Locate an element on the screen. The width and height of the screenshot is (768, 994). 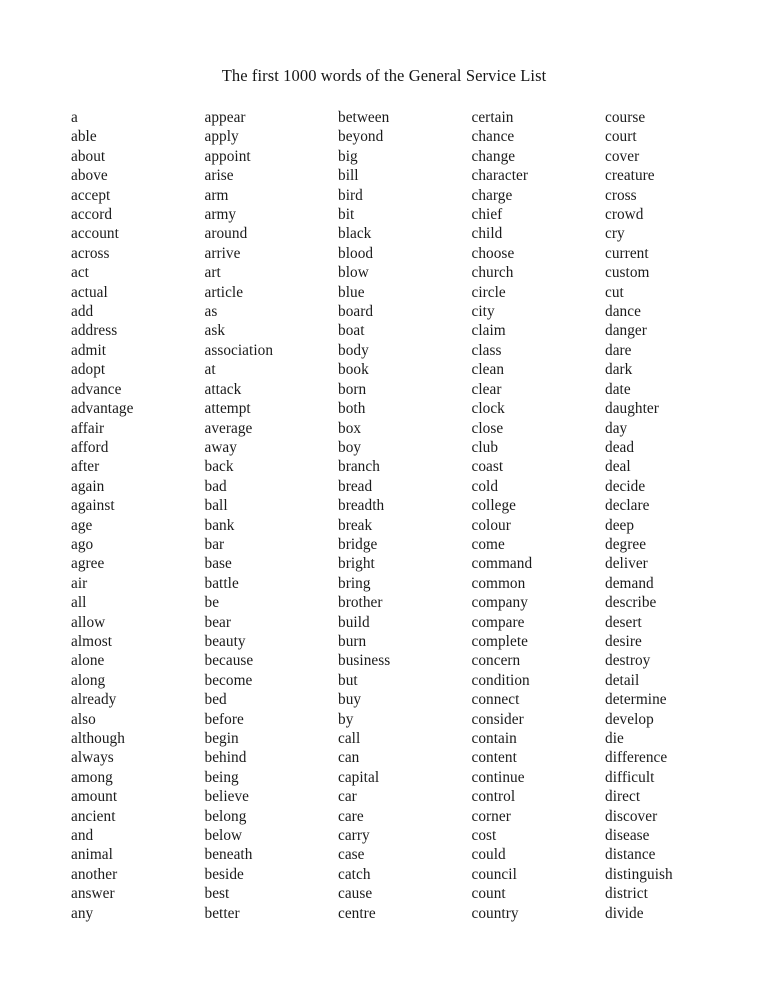
word-item: deal is located at coordinates (618, 467).